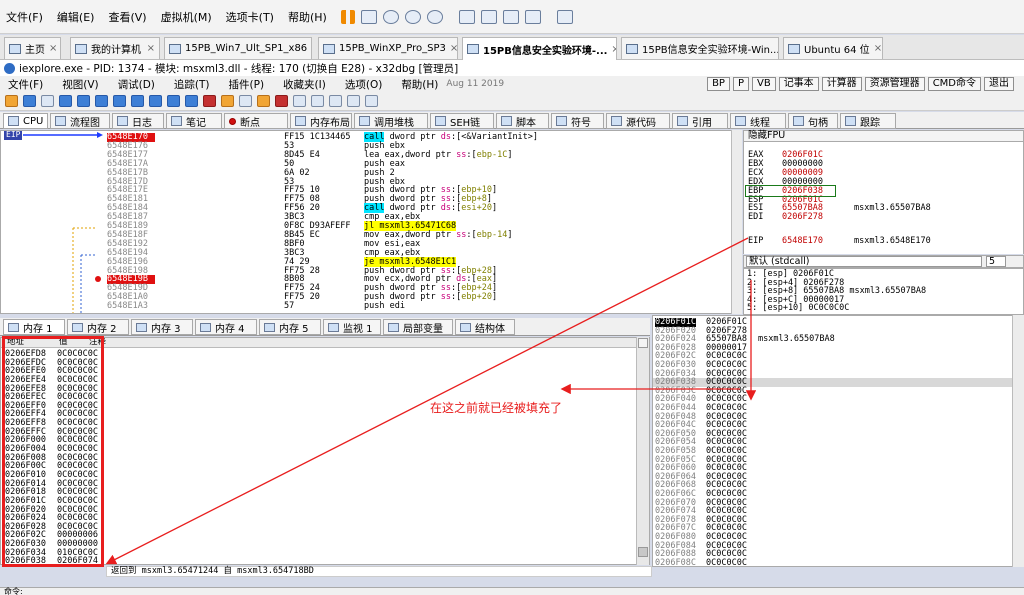  I want to click on tab-struct: 结构体, so click(485, 327).